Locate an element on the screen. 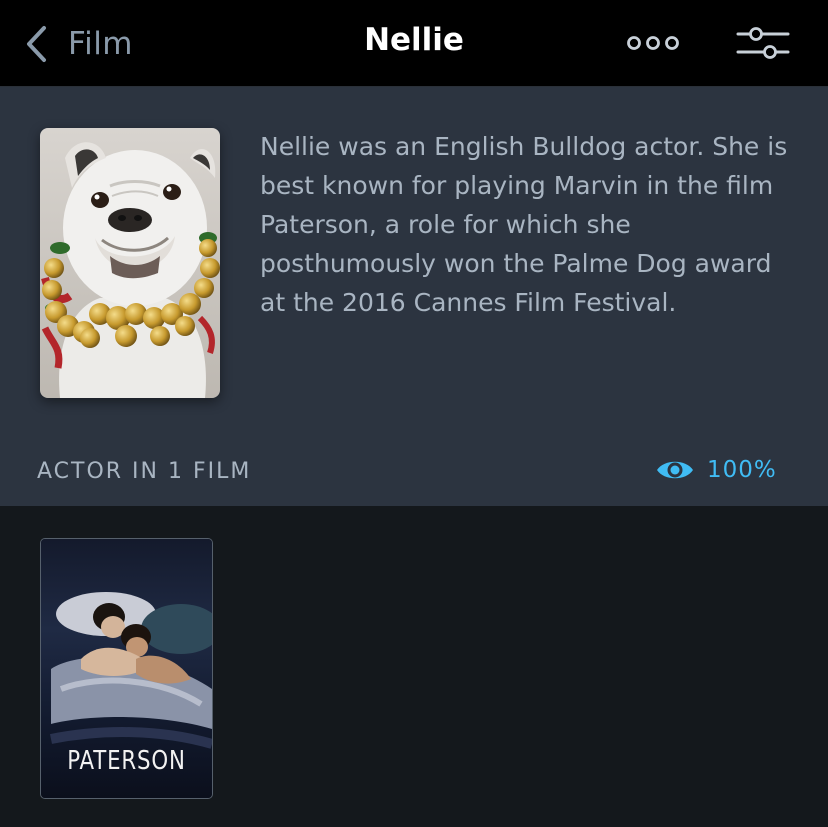  actor-portrait is located at coordinates (130, 263).